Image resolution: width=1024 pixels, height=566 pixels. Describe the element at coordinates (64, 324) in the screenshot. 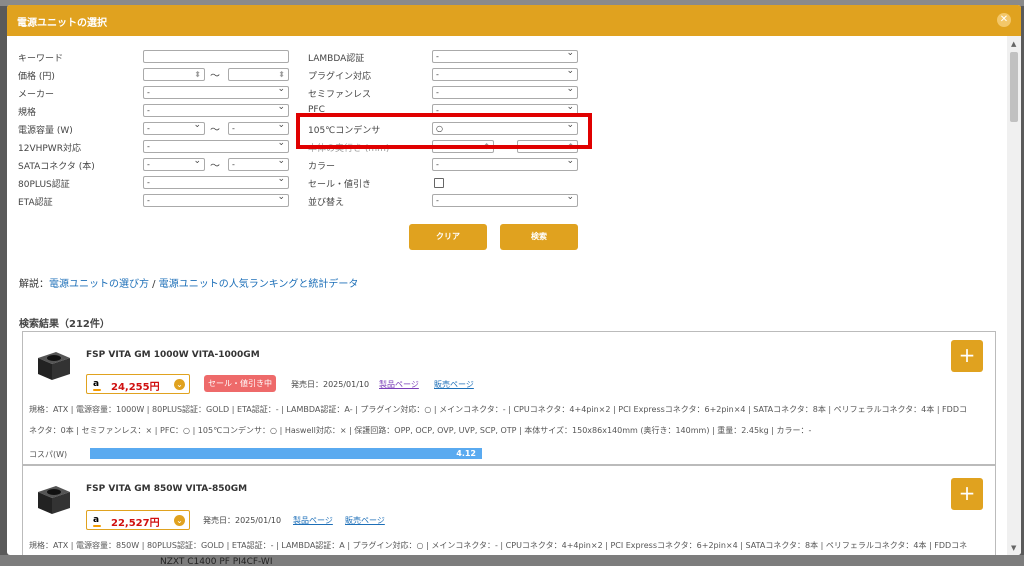

I see `results-count: 検索結果（212件）` at that location.